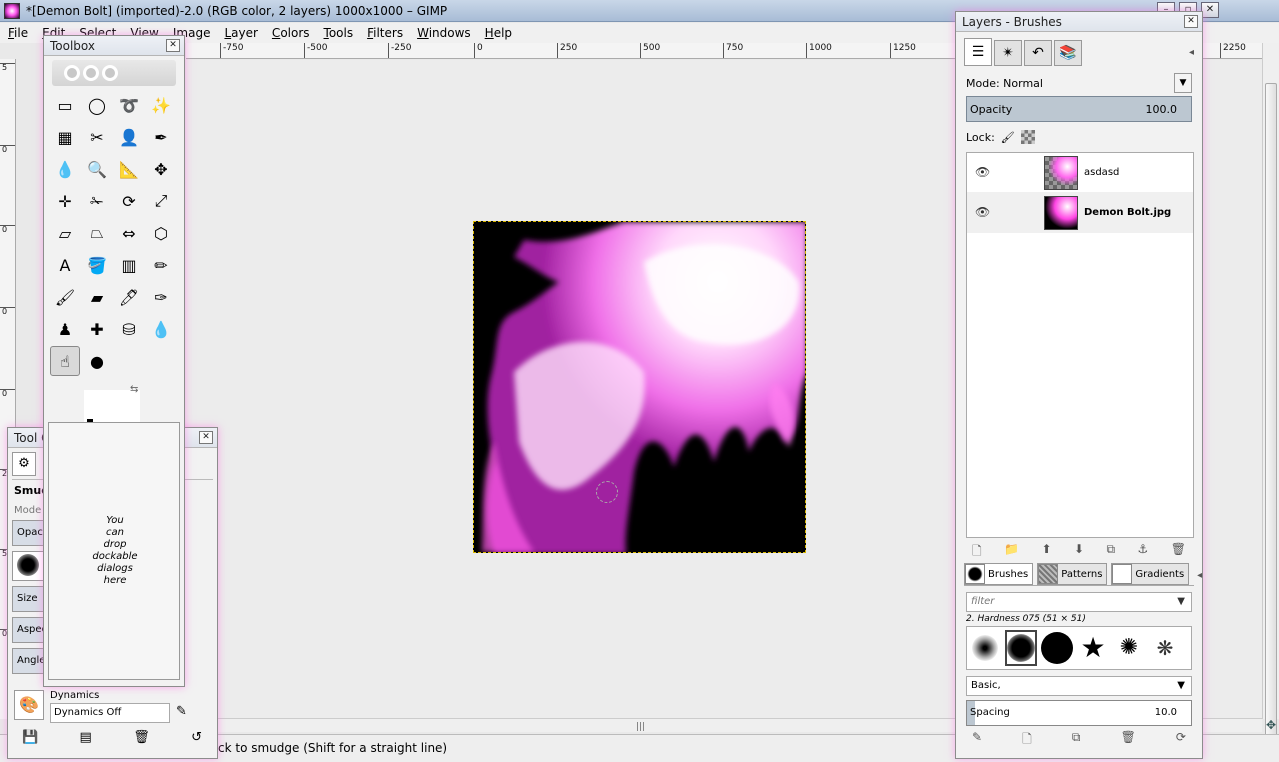 The height and width of the screenshot is (762, 1279). What do you see at coordinates (1008, 137) in the screenshot?
I see `lock-pixels-icon: 🖌` at bounding box center [1008, 137].